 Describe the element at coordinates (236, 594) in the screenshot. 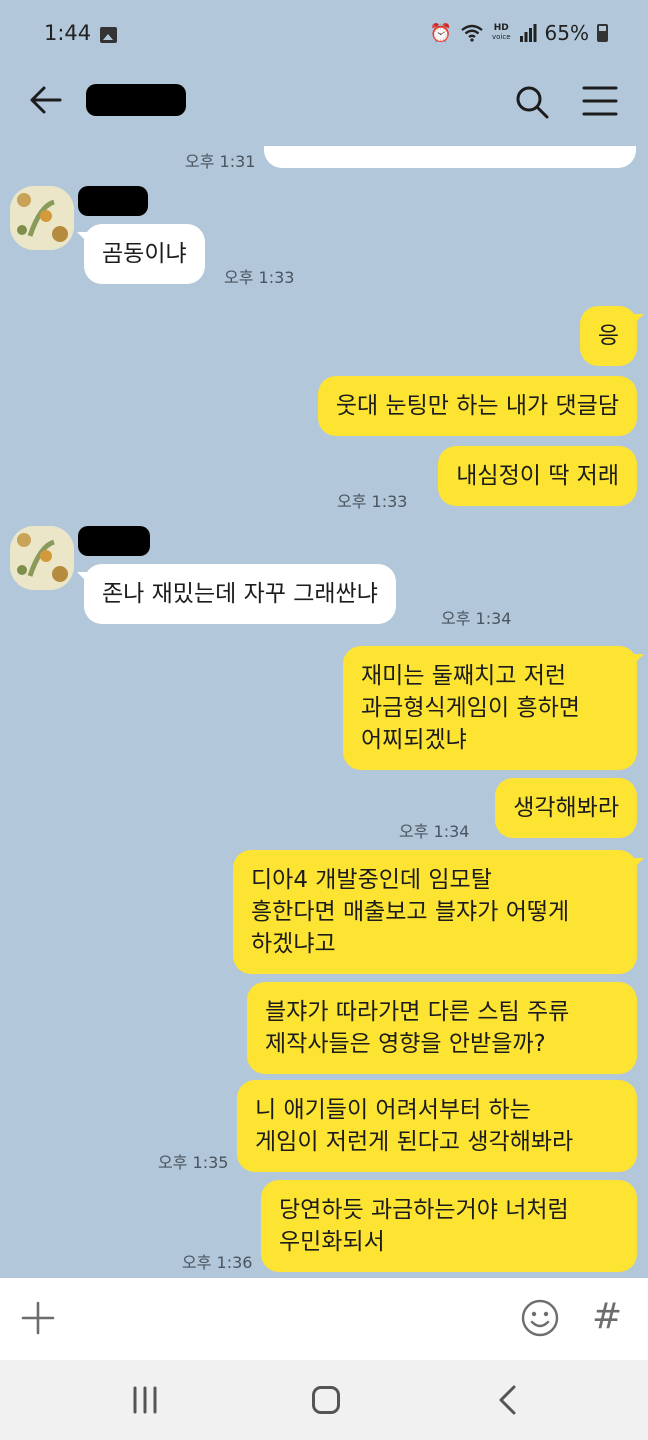

I see `message-bubble: 존나 재밌는데 자꾸 그래싼냐` at that location.